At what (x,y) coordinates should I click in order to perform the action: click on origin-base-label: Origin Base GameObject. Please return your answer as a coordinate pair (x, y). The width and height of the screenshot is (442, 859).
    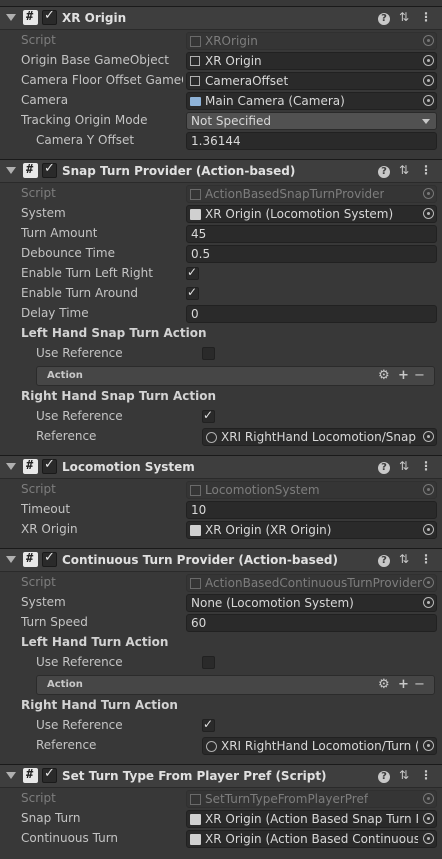
    Looking at the image, I should click on (95, 60).